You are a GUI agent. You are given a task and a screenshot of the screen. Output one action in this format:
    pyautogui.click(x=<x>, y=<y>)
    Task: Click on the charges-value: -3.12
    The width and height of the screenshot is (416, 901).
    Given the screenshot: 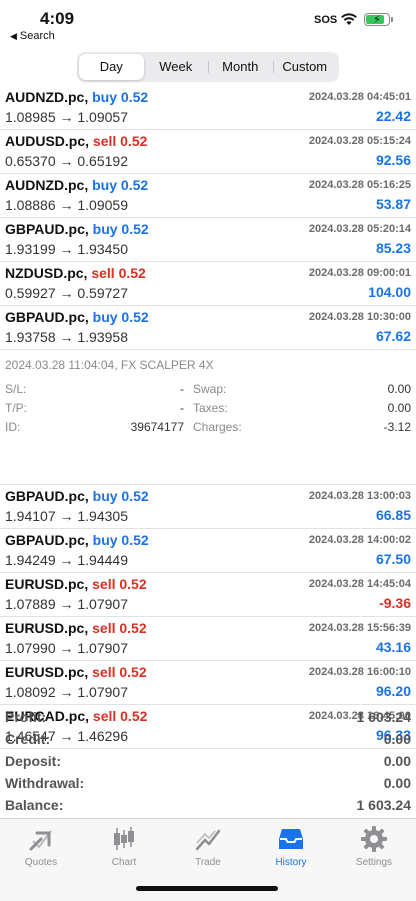 What is the action you would take?
    pyautogui.click(x=397, y=427)
    